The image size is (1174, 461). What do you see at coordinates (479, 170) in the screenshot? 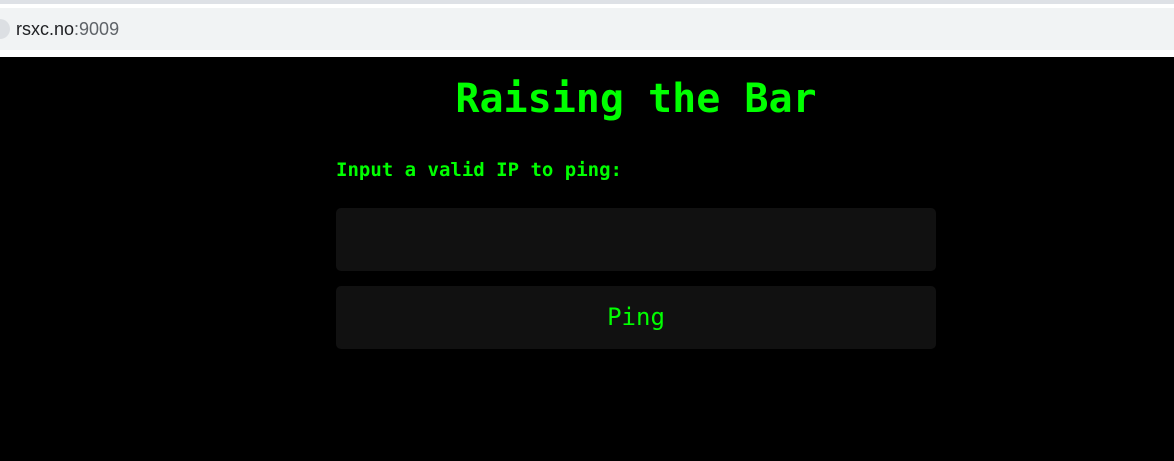
I see `ip-prompt-label: Input a valid IP to ping:` at bounding box center [479, 170].